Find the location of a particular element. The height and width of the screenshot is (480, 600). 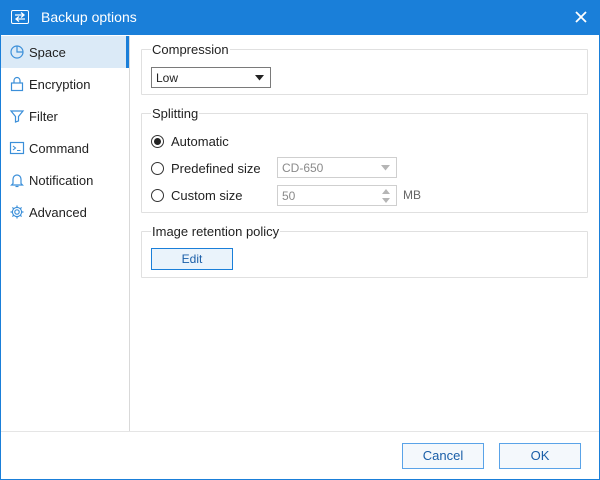

predefined-size-select: CD-650 is located at coordinates (337, 167).